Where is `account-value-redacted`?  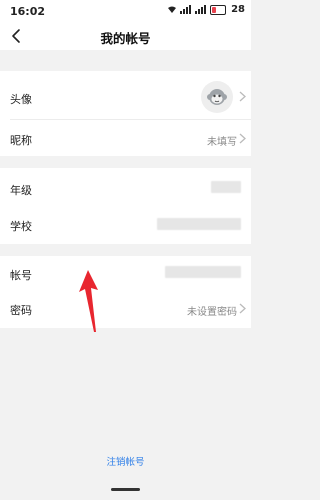 account-value-redacted is located at coordinates (203, 272).